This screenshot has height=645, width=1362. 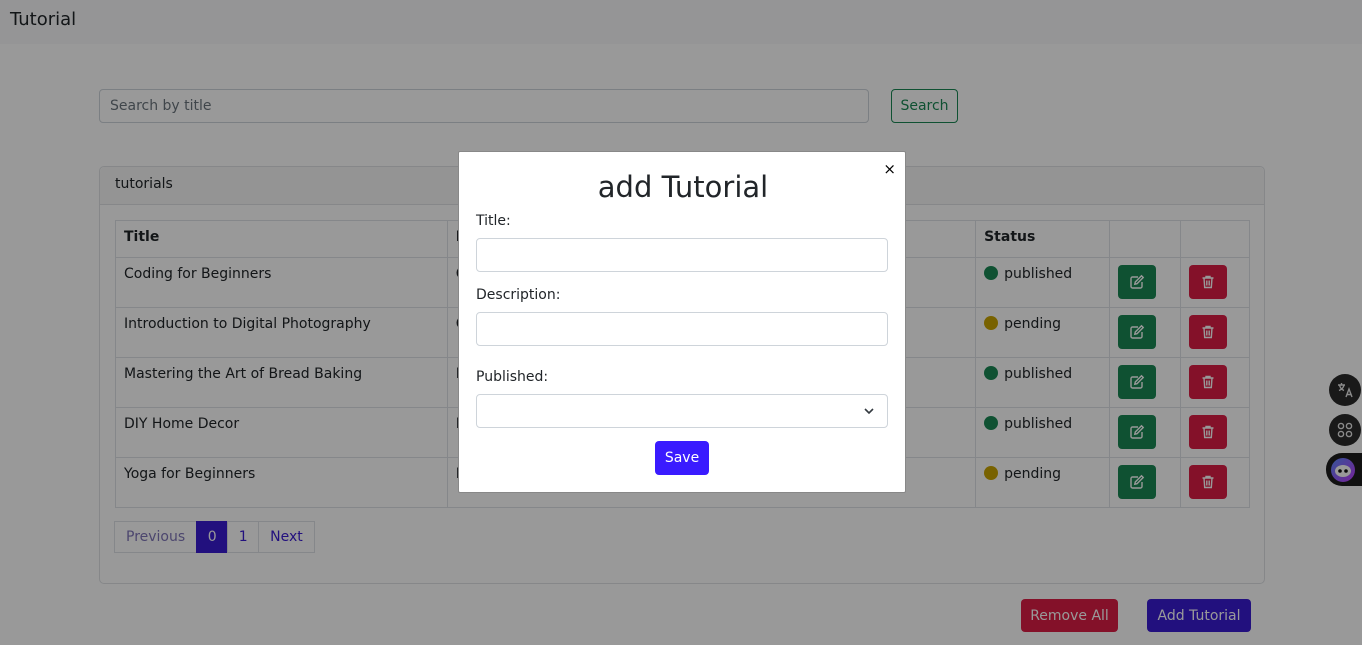 I want to click on save-button: Save, so click(x=682, y=458).